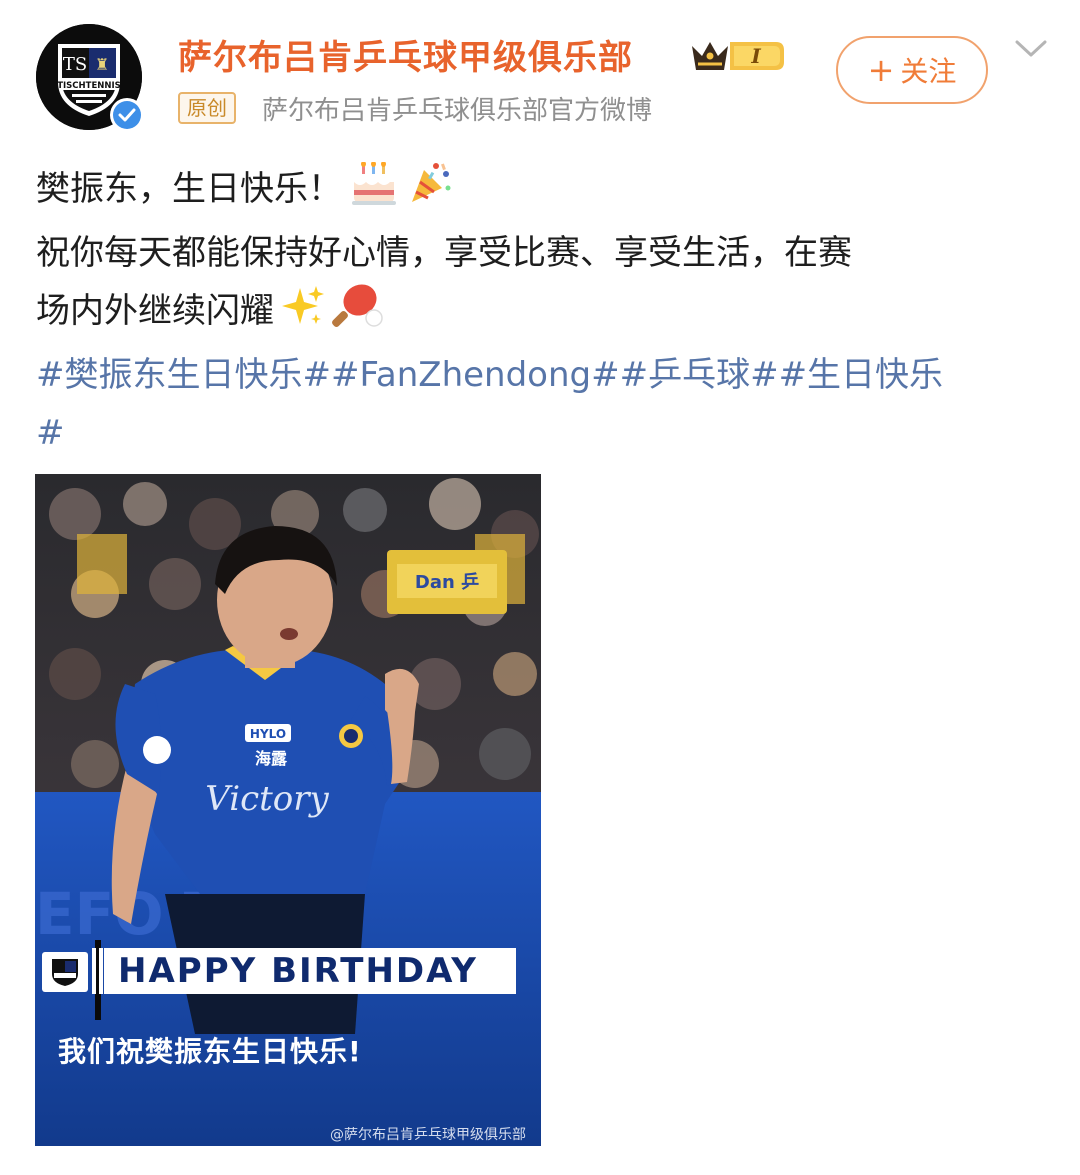  What do you see at coordinates (541, 433) in the screenshot?
I see `hashtag-link: #` at bounding box center [541, 433].